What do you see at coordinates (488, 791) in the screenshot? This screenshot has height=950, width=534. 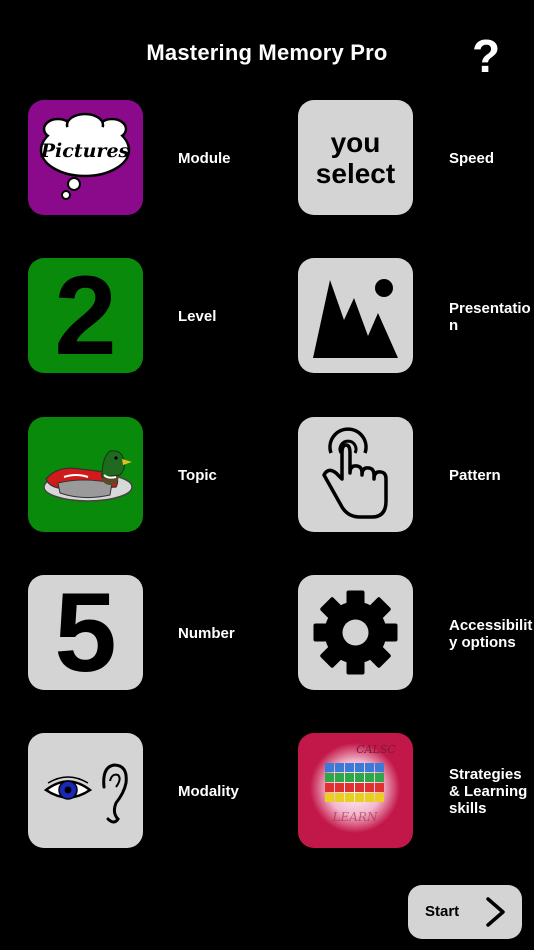 I see `strategies-label: Strategies & Learning skills` at bounding box center [488, 791].